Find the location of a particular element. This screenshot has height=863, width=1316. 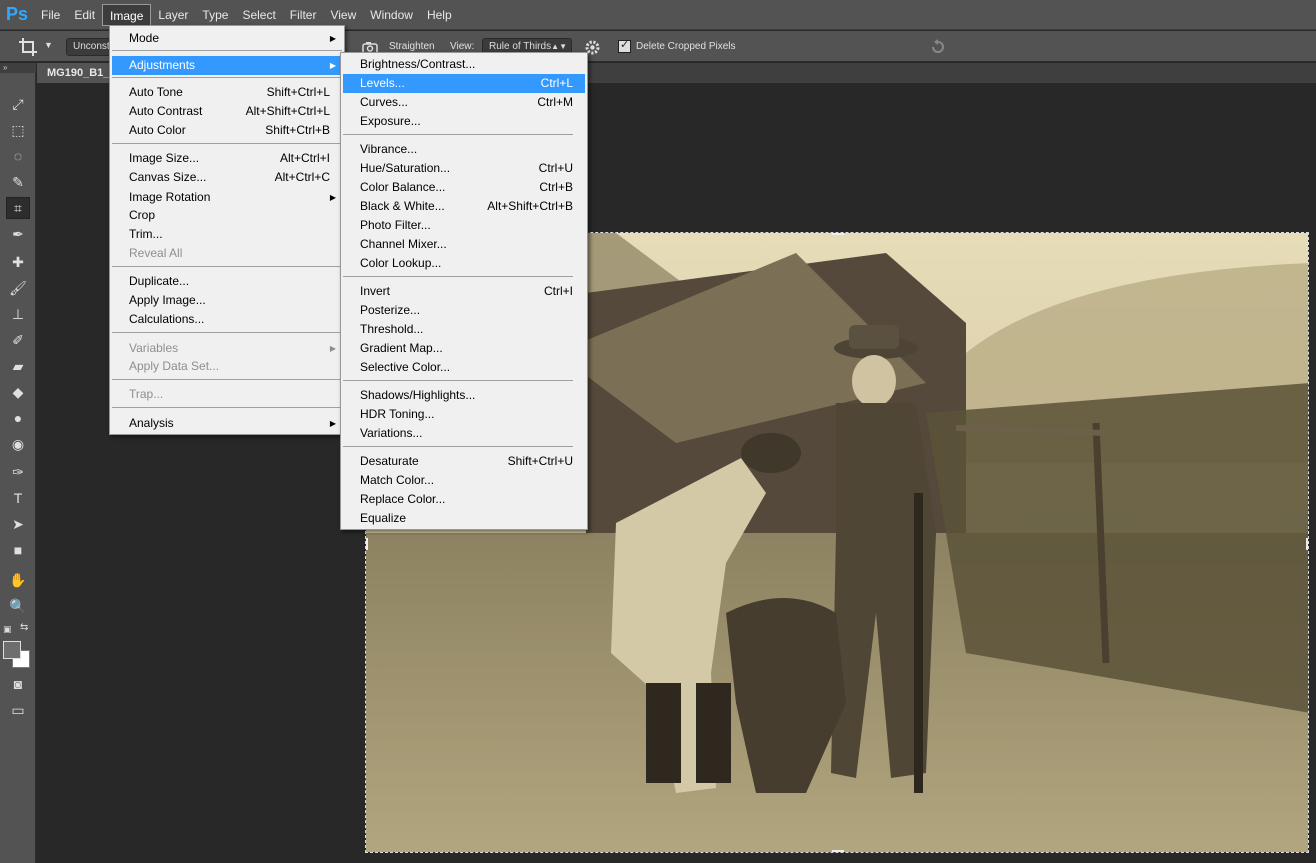

brush-icon: 🖌 is located at coordinates (18, 288).